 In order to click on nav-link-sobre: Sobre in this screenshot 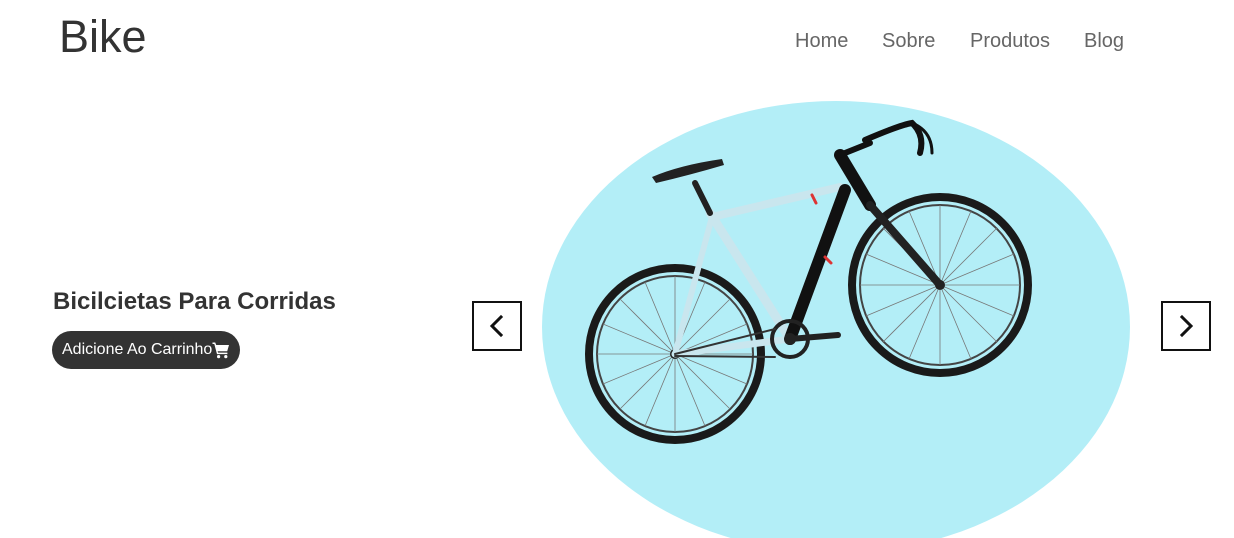, I will do `click(908, 41)`.